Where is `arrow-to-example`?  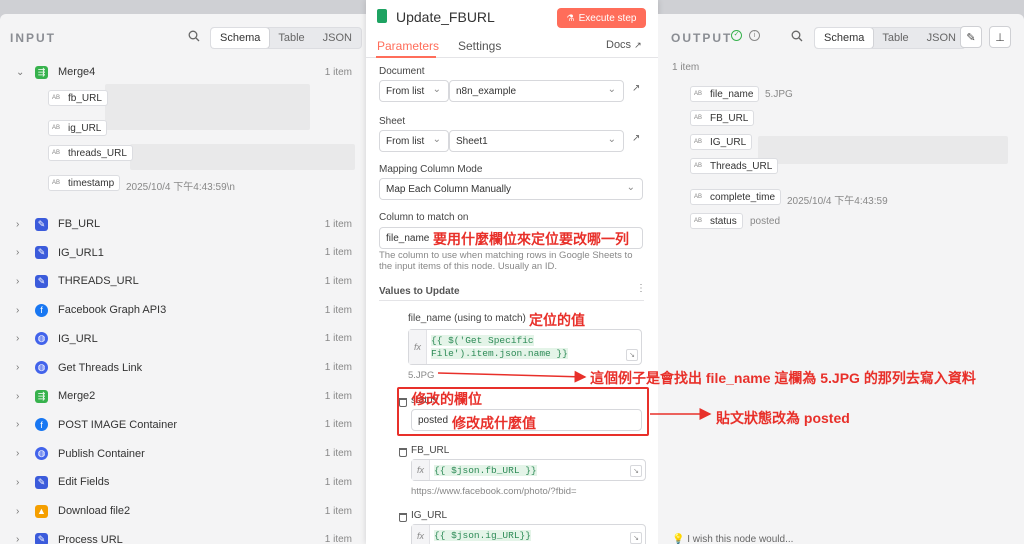
arrow-to-example is located at coordinates (512, 376).